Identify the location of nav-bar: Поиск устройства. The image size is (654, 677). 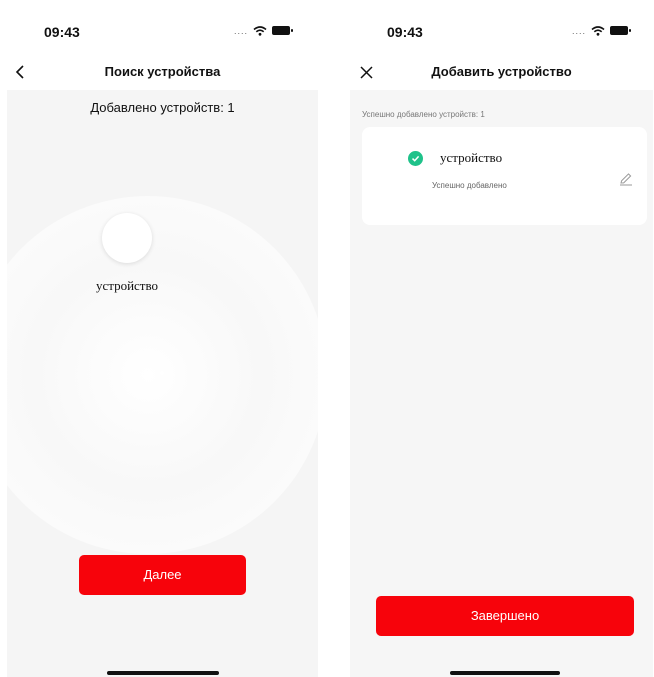
(162, 71).